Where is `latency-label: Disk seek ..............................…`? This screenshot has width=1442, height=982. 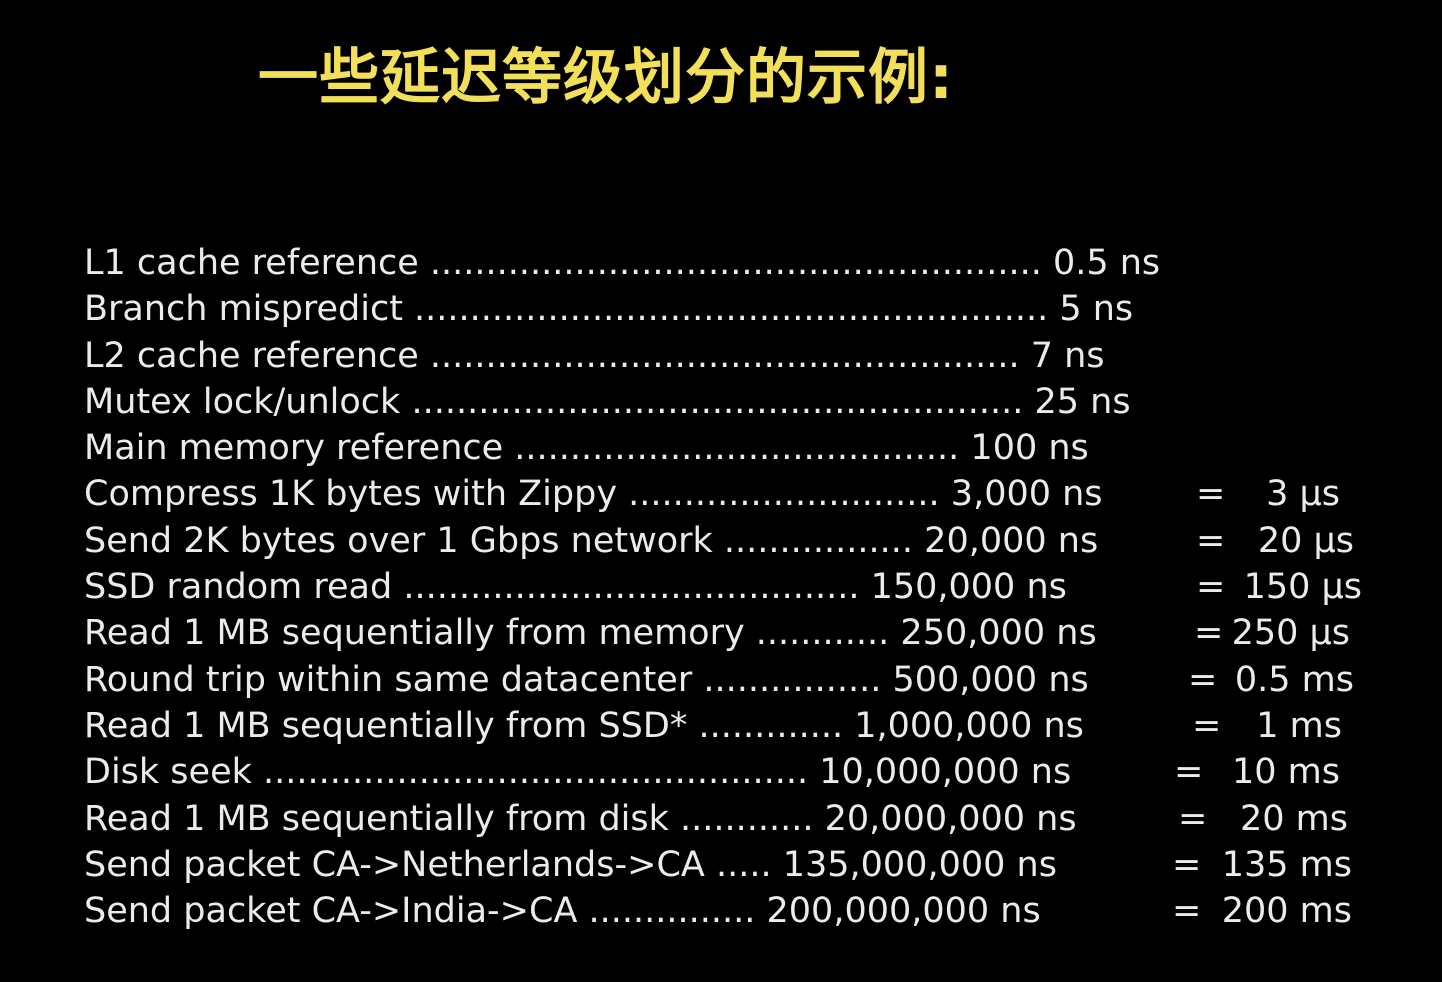 latency-label: Disk seek ..............................… is located at coordinates (578, 772).